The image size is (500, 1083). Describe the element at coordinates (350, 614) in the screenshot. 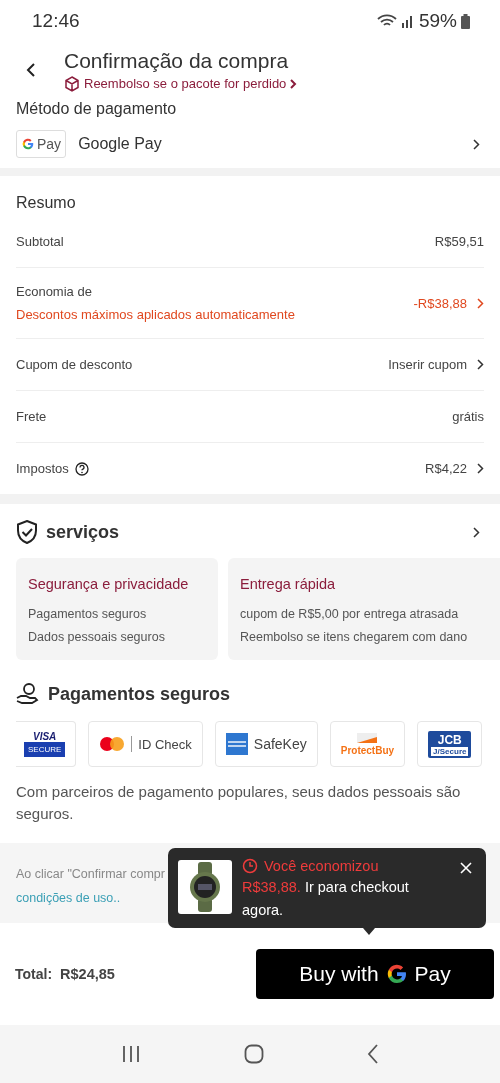

I see `service-line: cupom de R$5,00 por entrega atrasada` at that location.